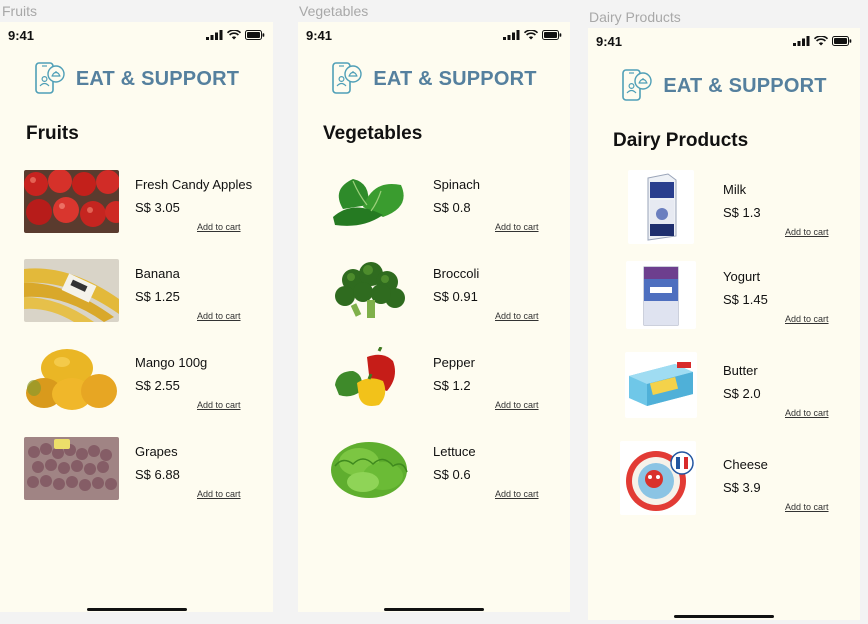  Describe the element at coordinates (194, 184) in the screenshot. I see `item-name: Fresh Candy Apples` at that location.